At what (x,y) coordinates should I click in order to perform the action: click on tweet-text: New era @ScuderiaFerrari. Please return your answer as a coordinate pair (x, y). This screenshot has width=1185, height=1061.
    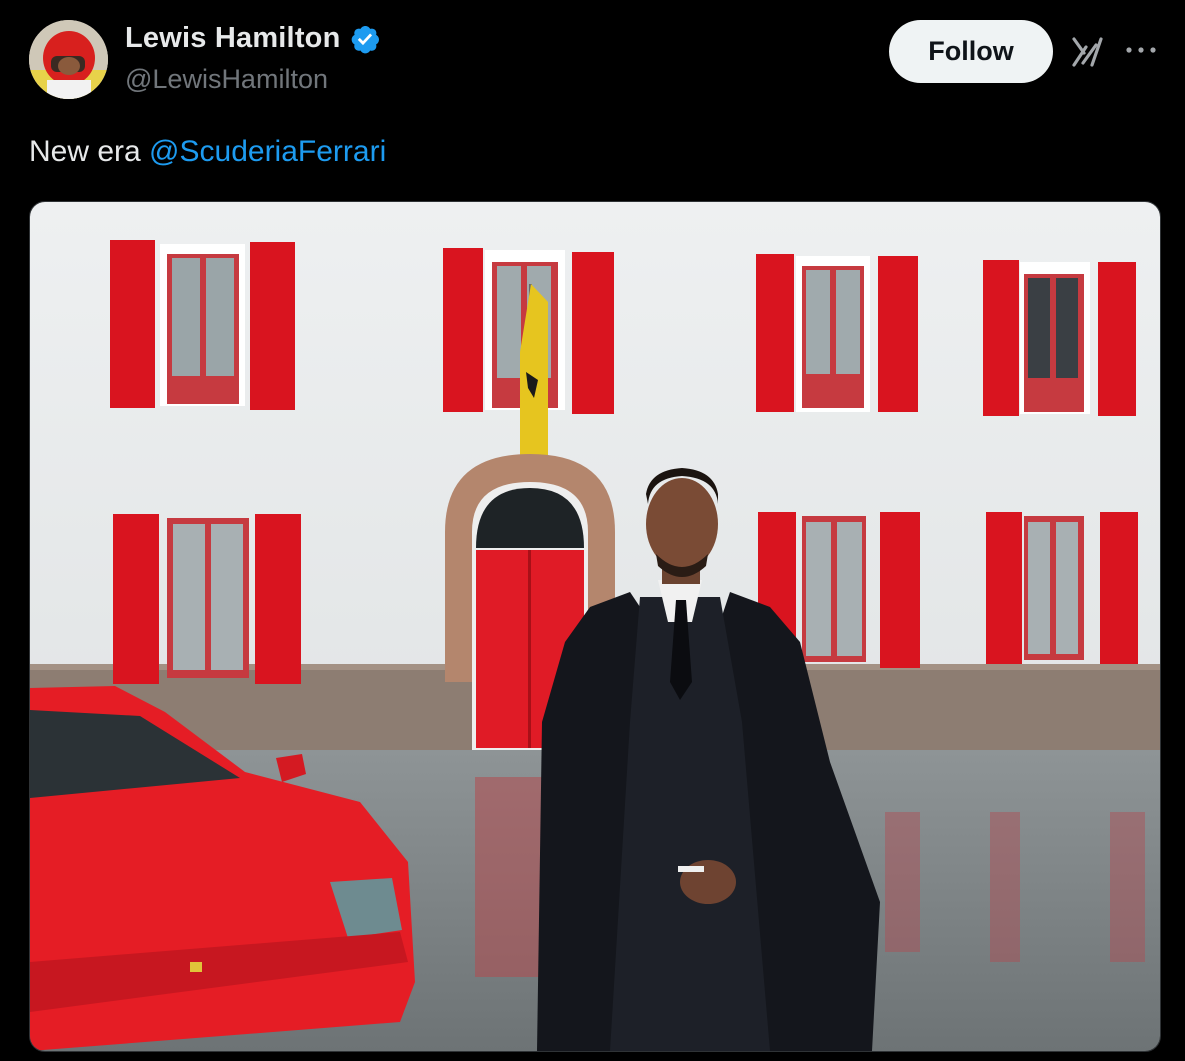
    Looking at the image, I should click on (207, 152).